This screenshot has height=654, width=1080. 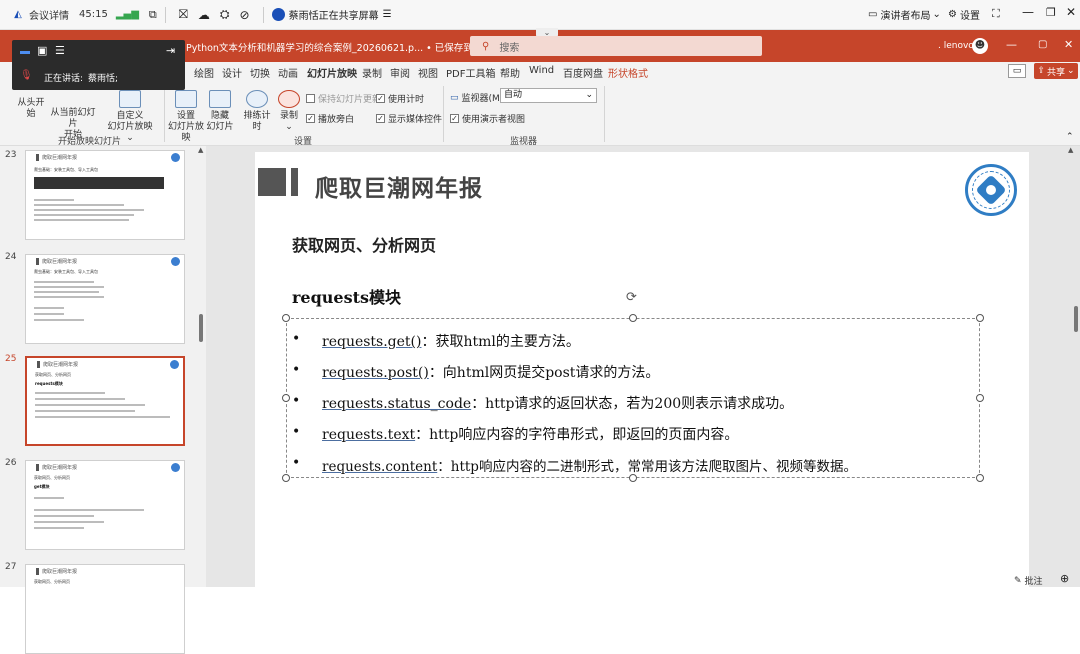 I want to click on meeting-logo-icon: ◭, so click(x=18, y=14).